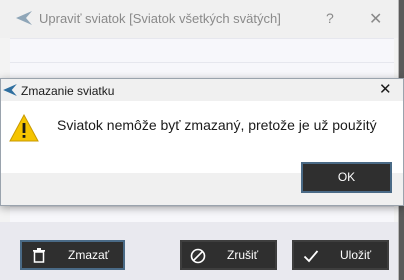 This screenshot has height=280, width=404. Describe the element at coordinates (89, 255) in the screenshot. I see `delete-button-label: Zmazať` at that location.